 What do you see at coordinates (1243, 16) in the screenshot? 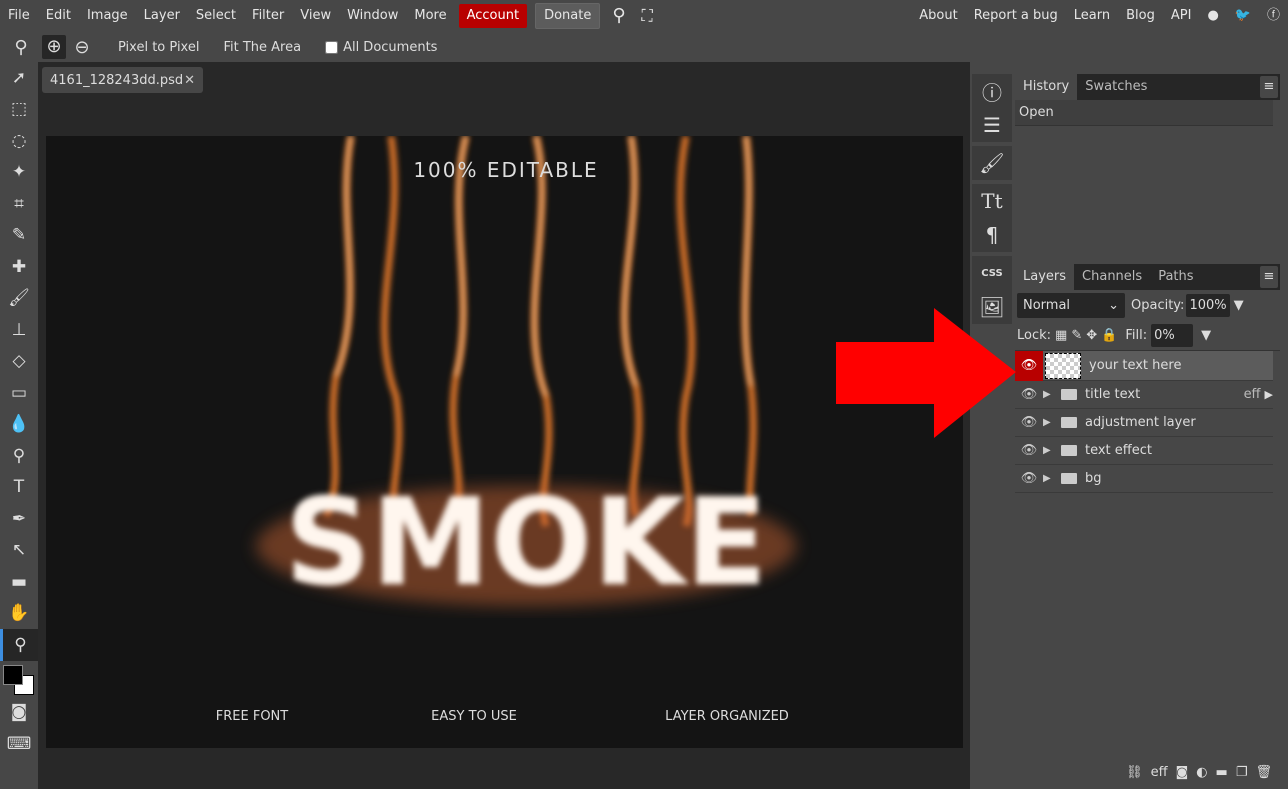
I see `twitter-icon: 🐦` at bounding box center [1243, 16].